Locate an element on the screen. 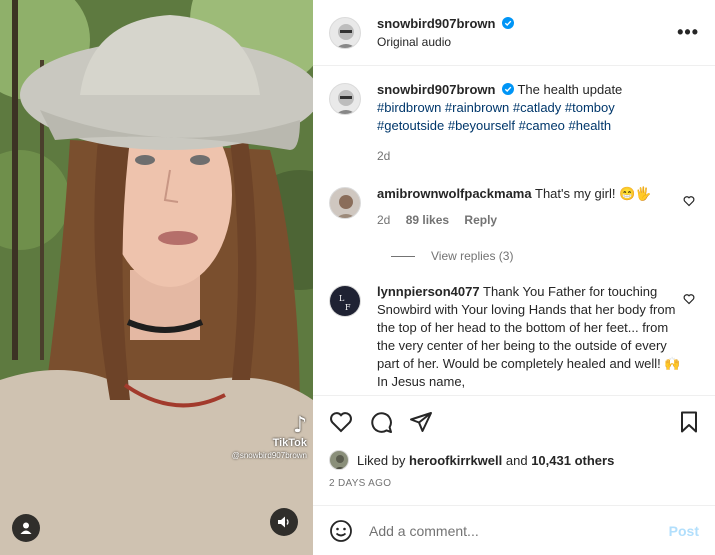 This screenshot has width=715, height=555. svg-text: F is located at coordinates (348, 307).